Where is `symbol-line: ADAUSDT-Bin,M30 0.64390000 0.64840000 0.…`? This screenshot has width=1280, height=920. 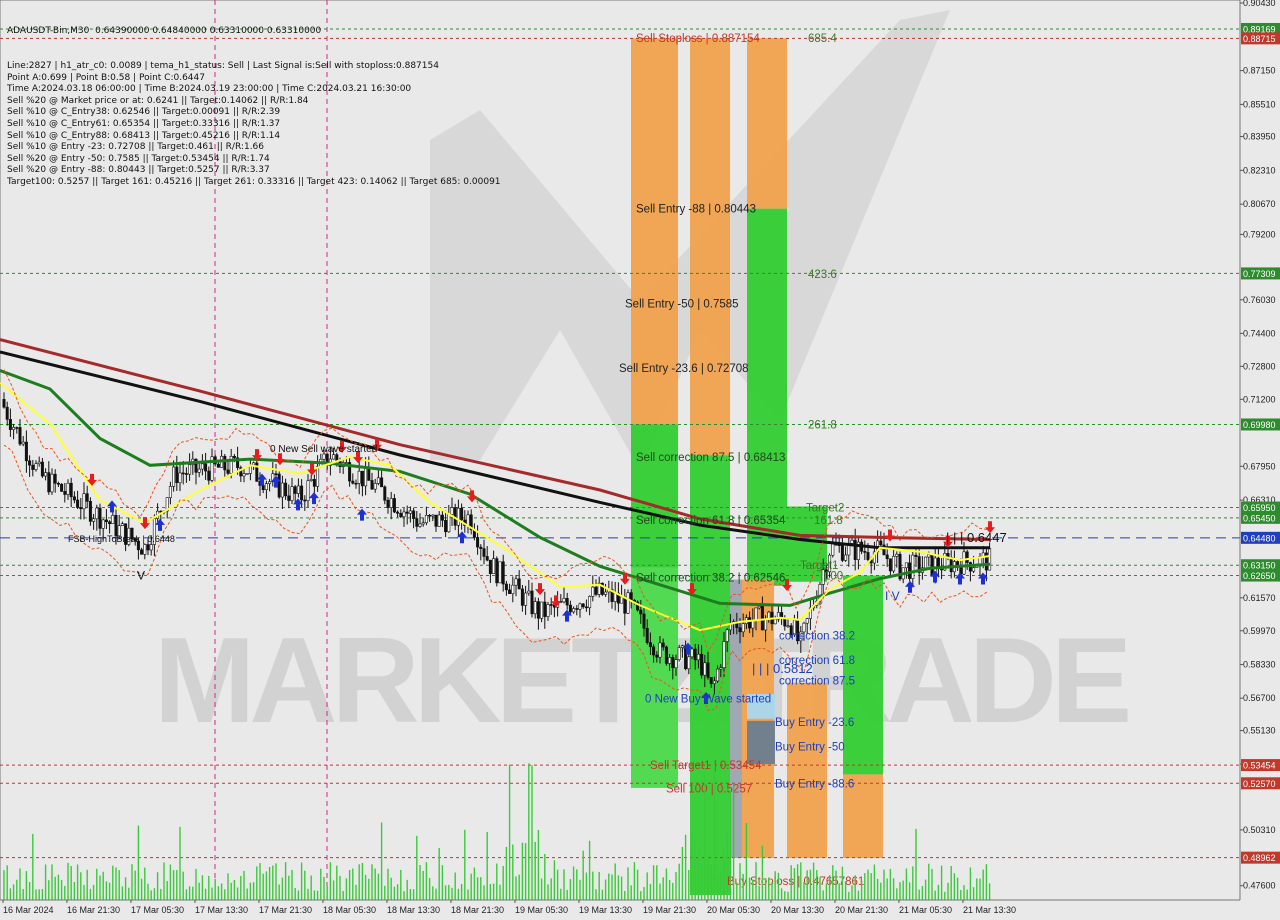 symbol-line: ADAUSDT-Bin,M30 0.64390000 0.64840000 0.… is located at coordinates (164, 31).